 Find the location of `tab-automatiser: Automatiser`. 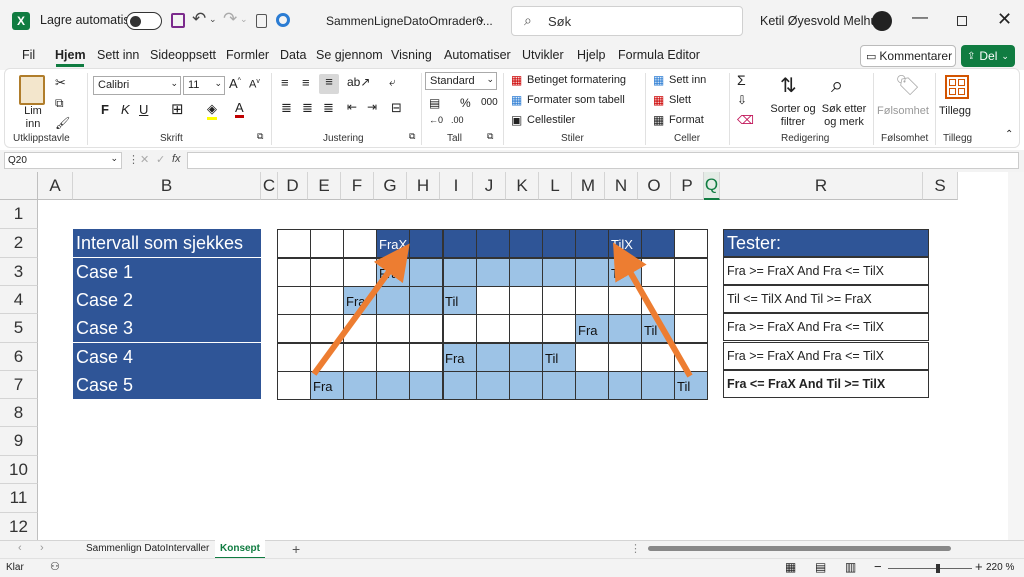

tab-automatiser: Automatiser is located at coordinates (477, 55).